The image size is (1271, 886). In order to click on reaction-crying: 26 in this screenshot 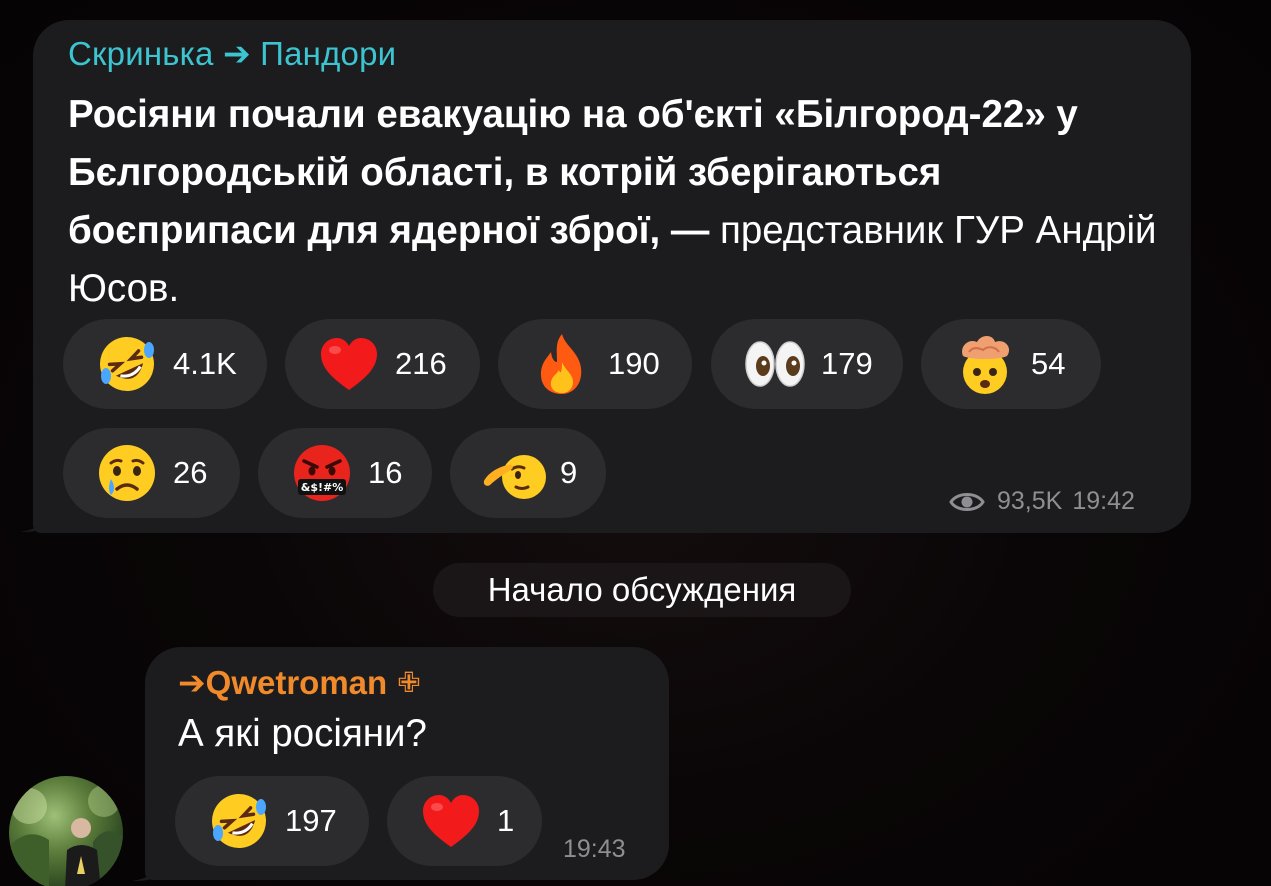, I will do `click(151, 473)`.